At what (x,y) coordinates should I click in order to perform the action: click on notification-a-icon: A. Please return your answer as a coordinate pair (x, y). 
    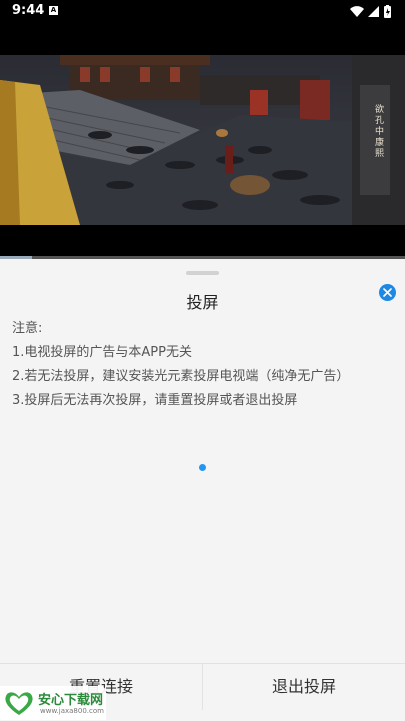
    Looking at the image, I should click on (53, 10).